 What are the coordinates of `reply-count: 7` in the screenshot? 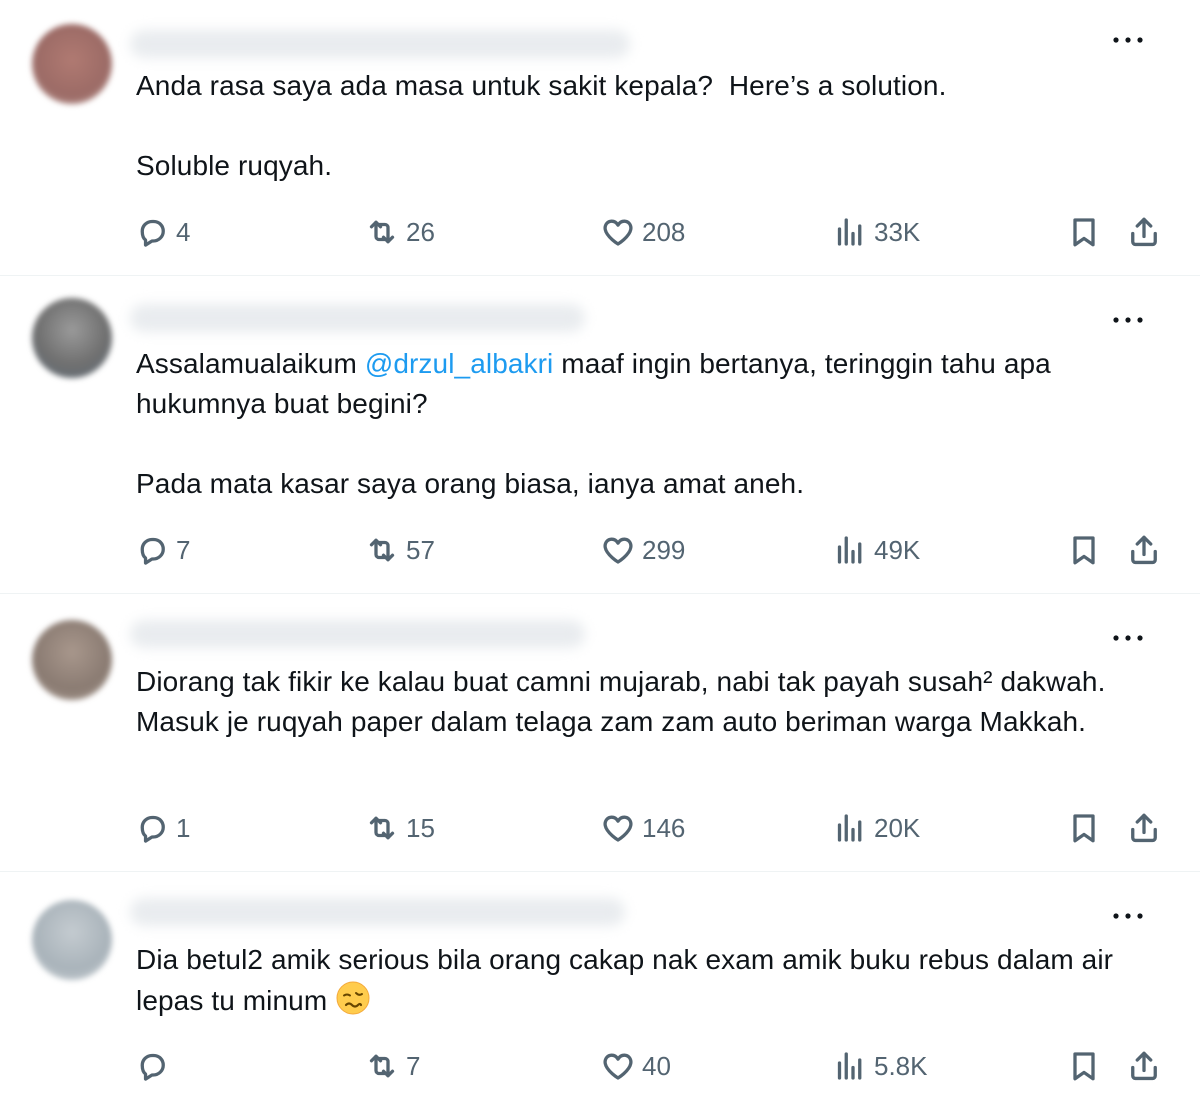 It's located at (183, 549).